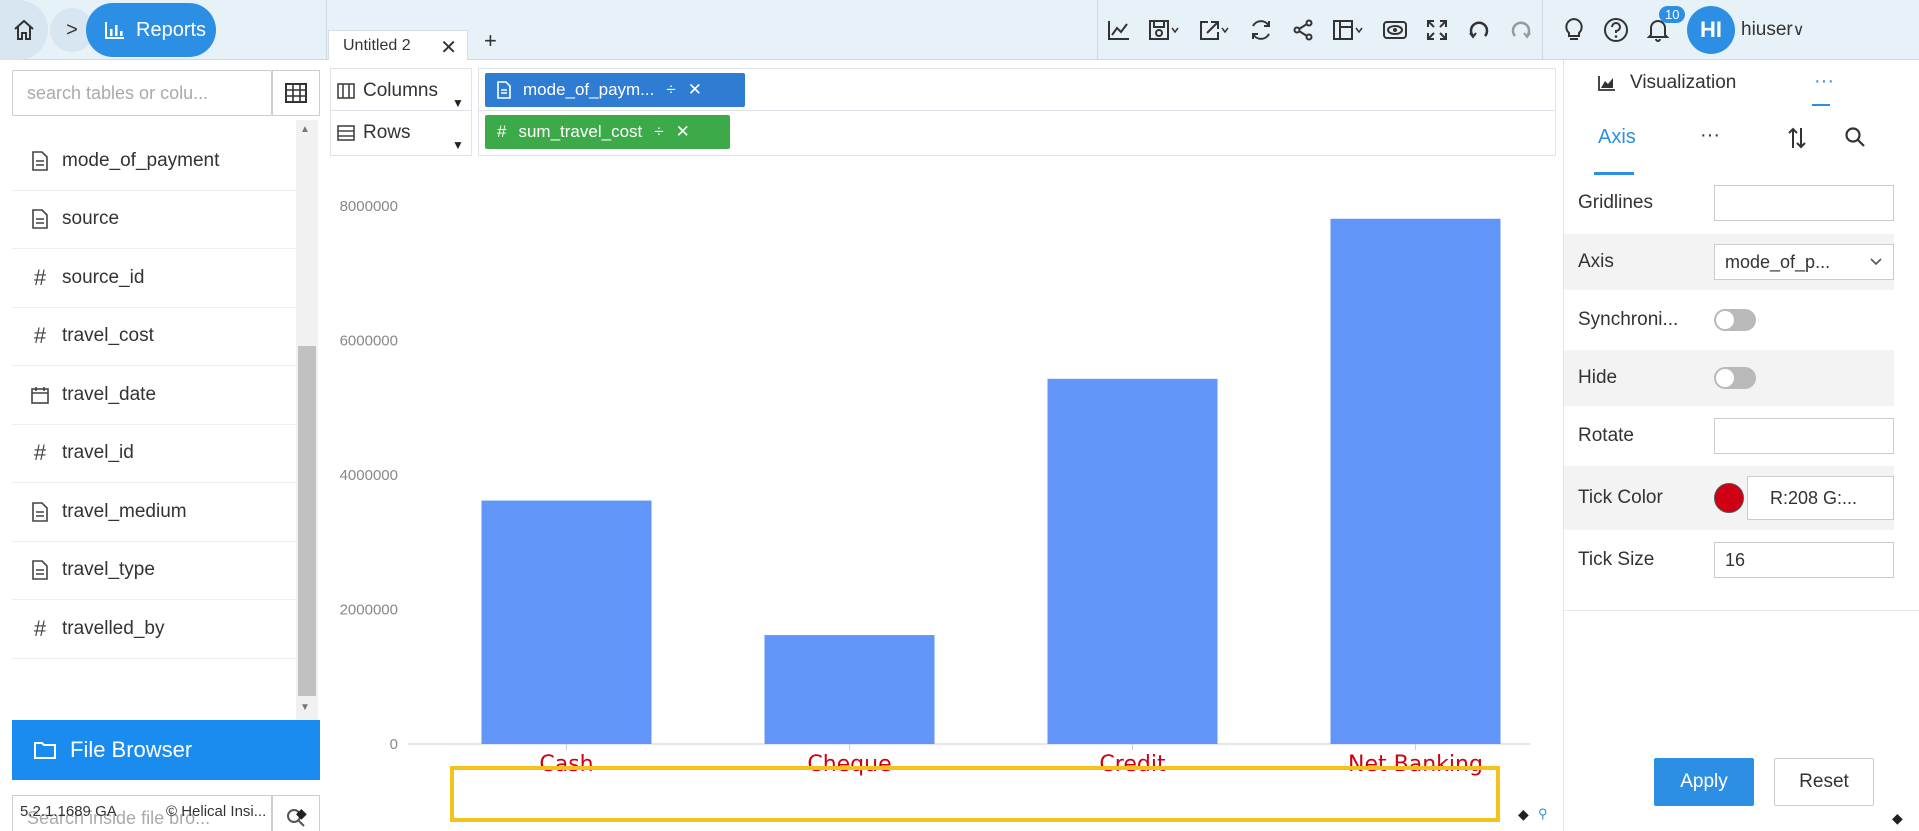  I want to click on topbar-divider, so click(326, 30).